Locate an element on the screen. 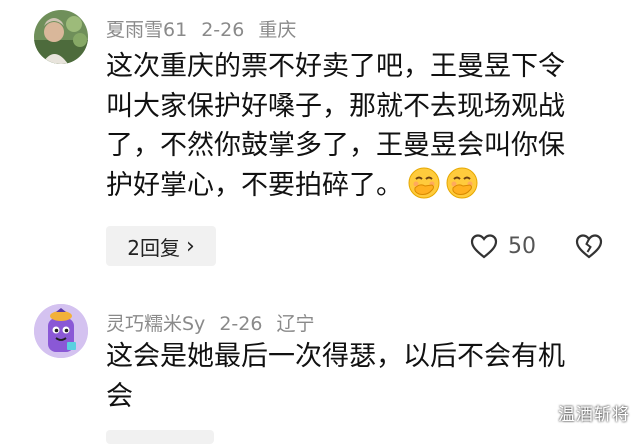 This screenshot has width=640, height=444. view-replies-button is located at coordinates (160, 437).